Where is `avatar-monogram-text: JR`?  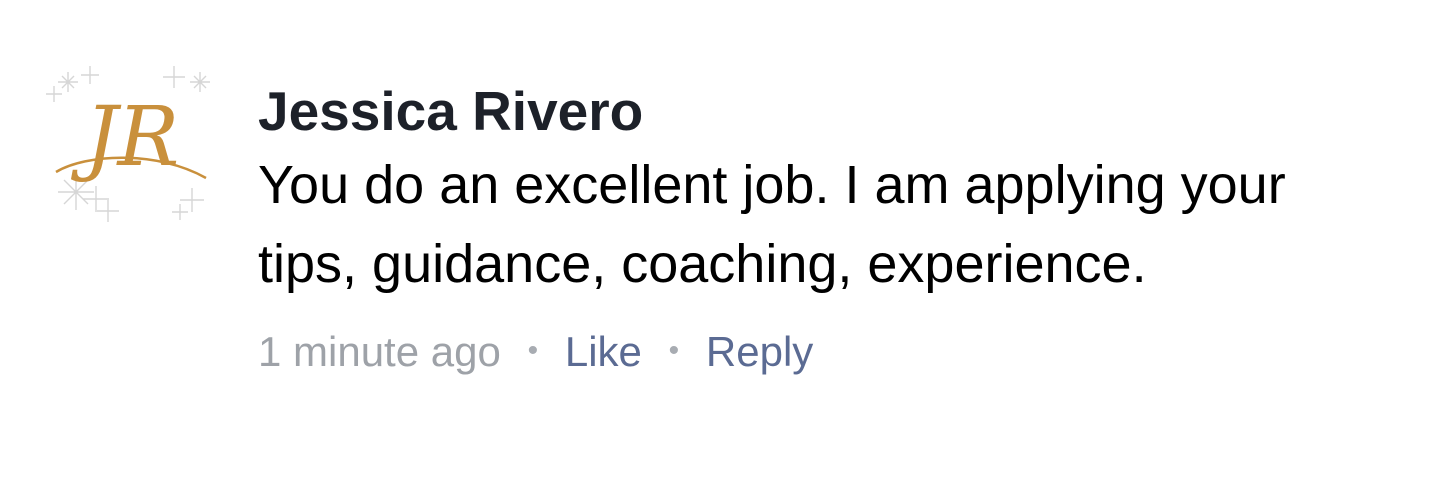 avatar-monogram-text: JR is located at coordinates (125, 137).